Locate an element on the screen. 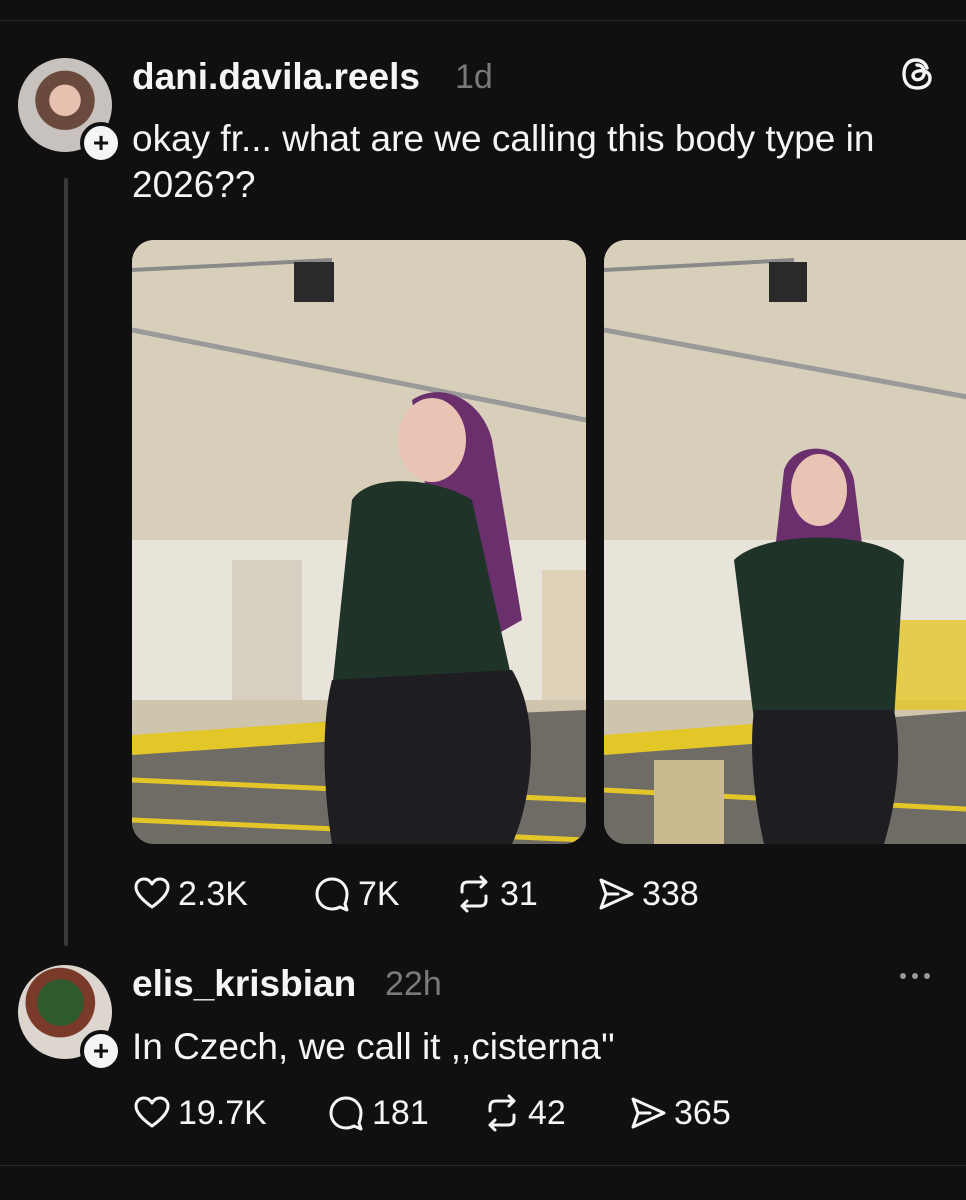  reply-username: elis_krisbian is located at coordinates (244, 984).